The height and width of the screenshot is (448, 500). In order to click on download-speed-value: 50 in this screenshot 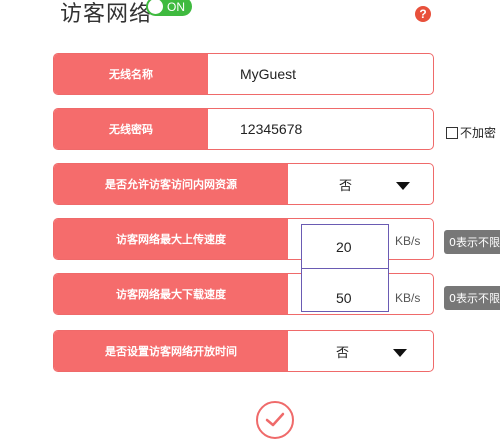, I will do `click(344, 298)`.